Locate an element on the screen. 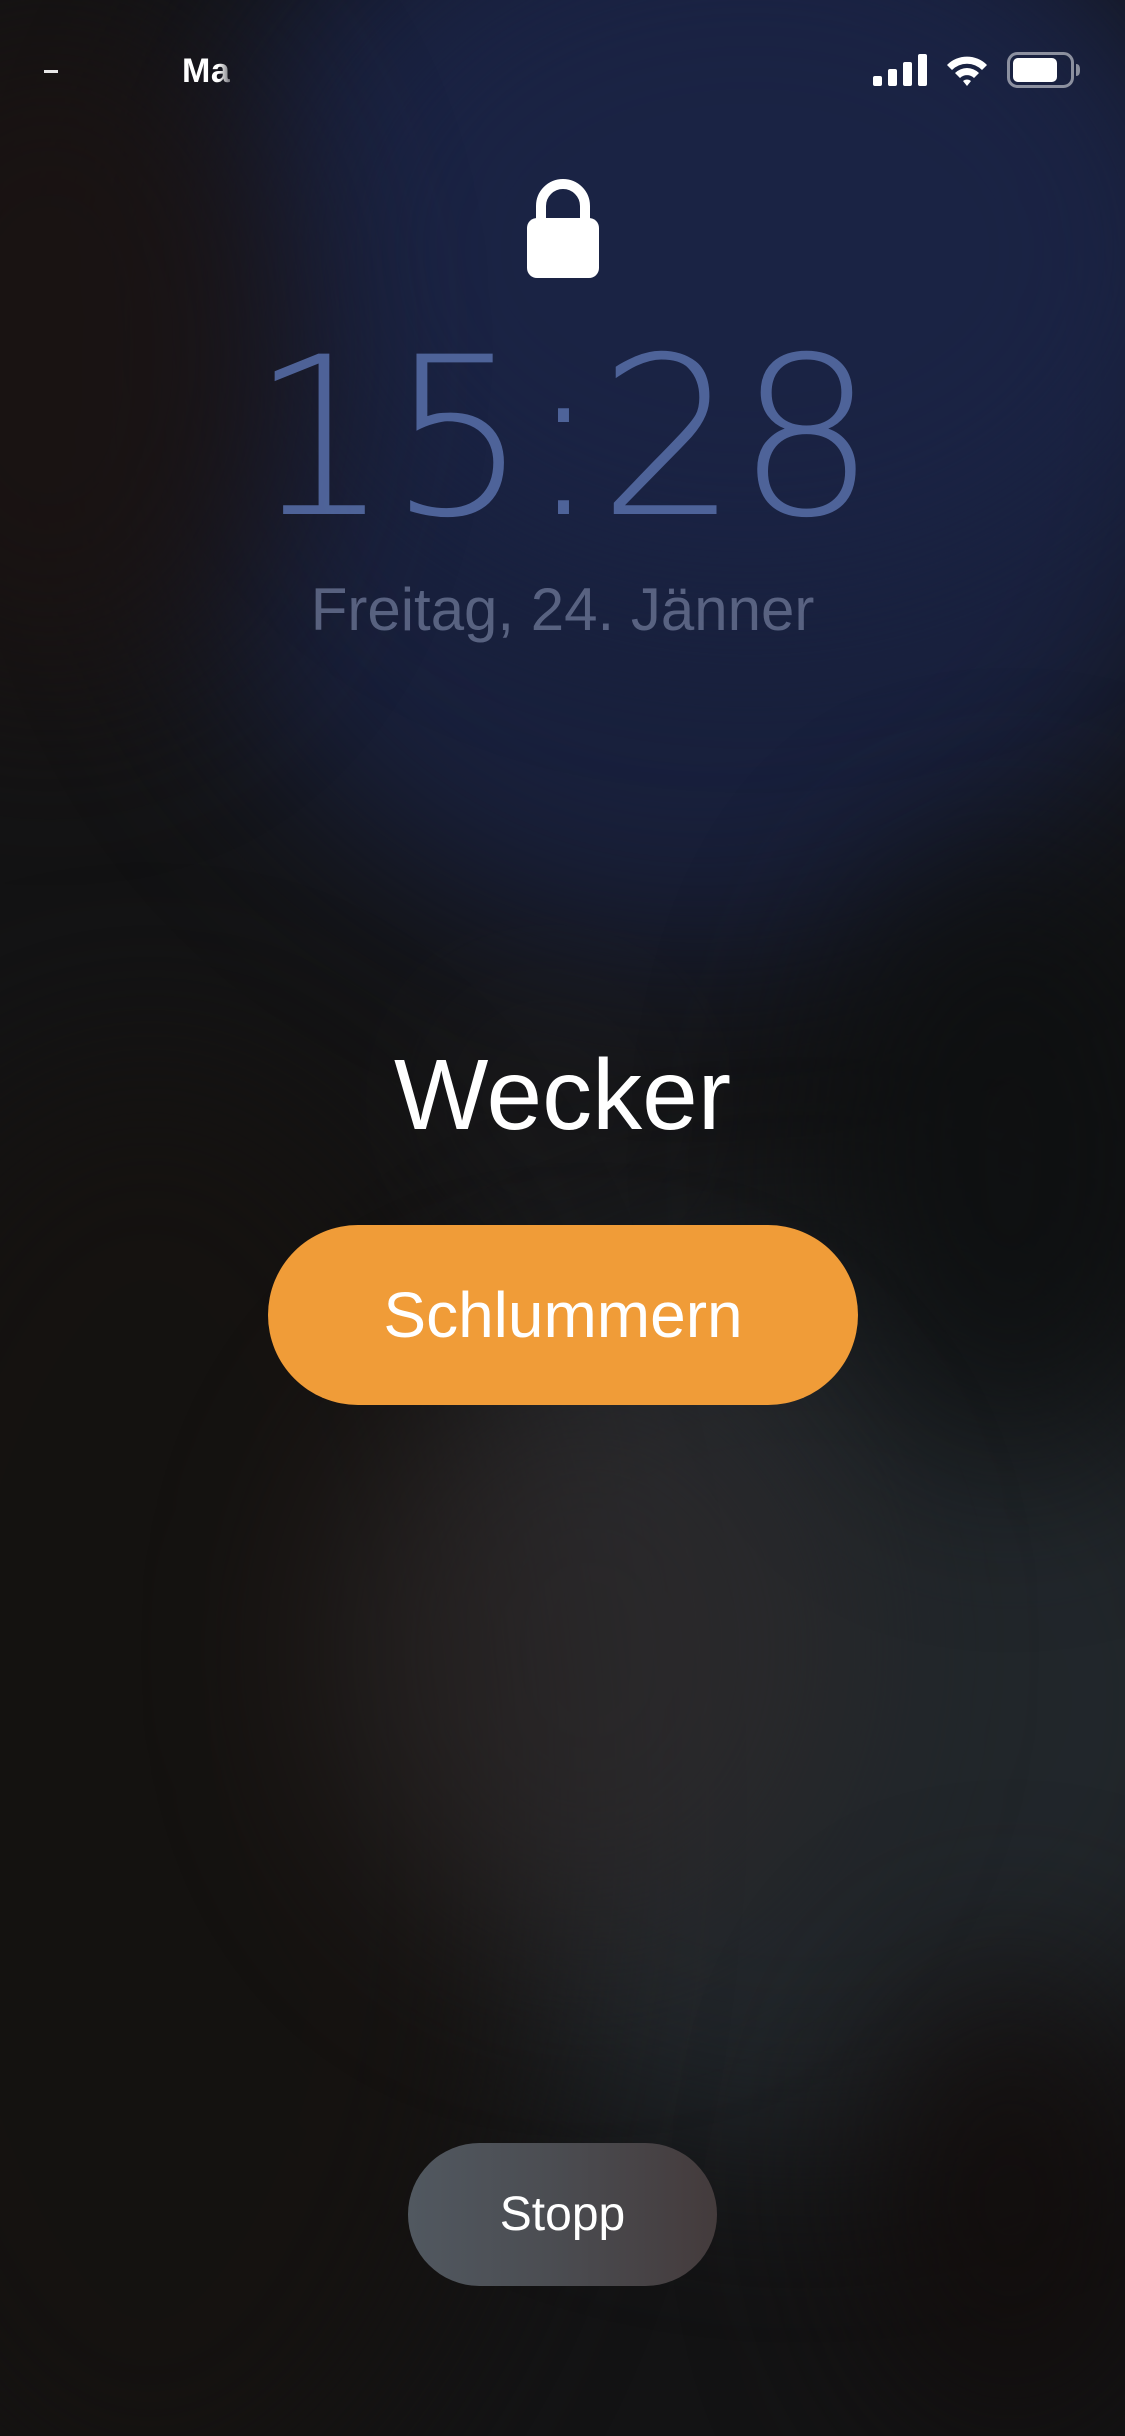 This screenshot has height=2436, width=1125. status-bar-left: Ma is located at coordinates (141, 71).